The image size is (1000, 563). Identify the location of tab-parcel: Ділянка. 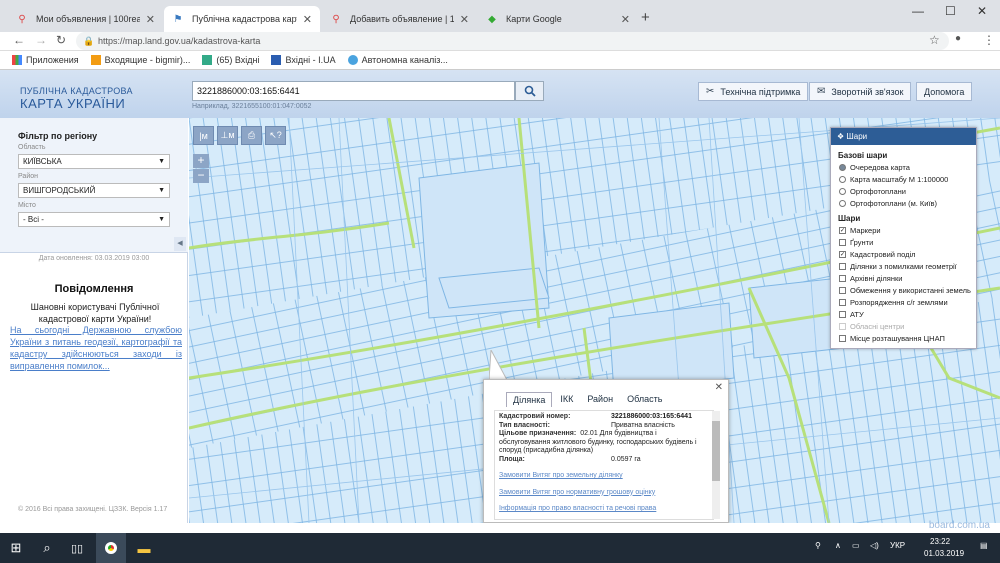
(529, 399).